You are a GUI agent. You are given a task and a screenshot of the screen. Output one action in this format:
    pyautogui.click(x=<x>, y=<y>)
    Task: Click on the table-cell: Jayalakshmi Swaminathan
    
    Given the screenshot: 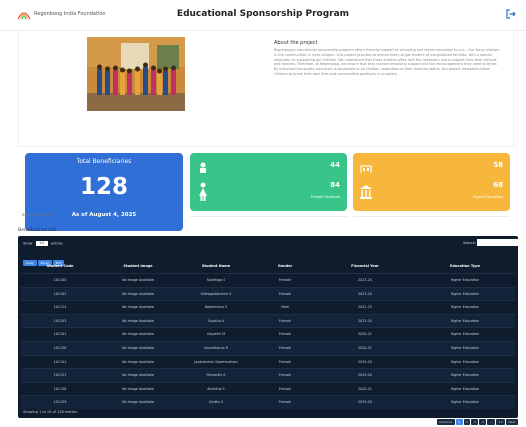 What is the action you would take?
    pyautogui.click(x=216, y=361)
    